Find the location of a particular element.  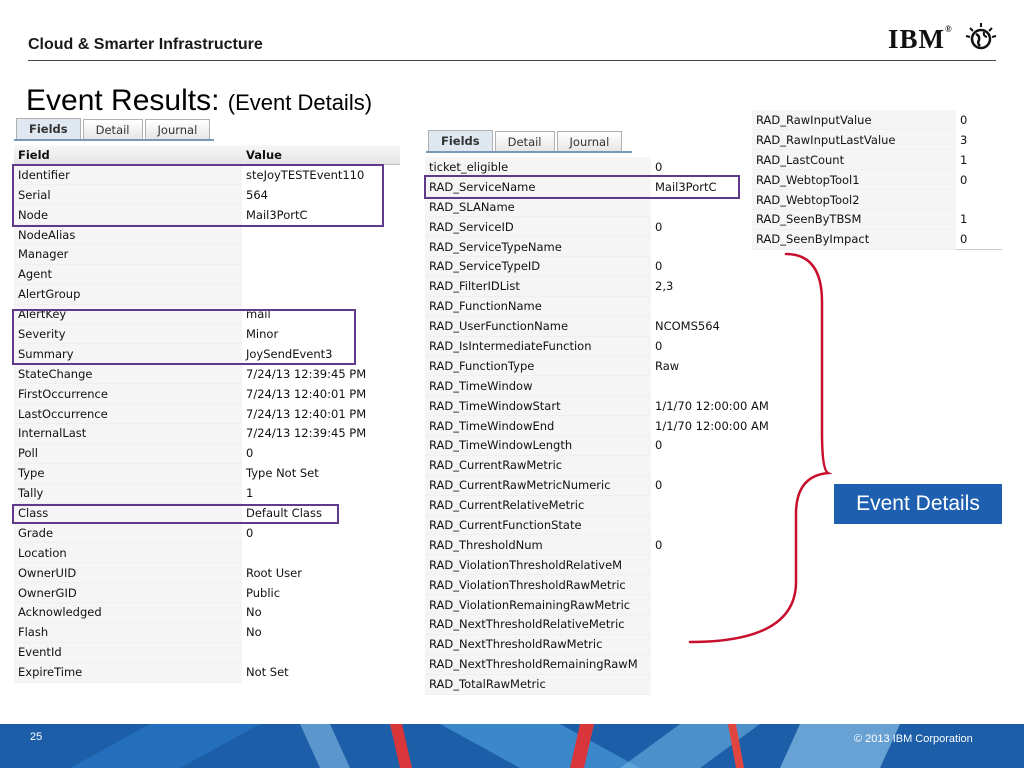

table-row: Severity Minor is located at coordinates (207, 334).